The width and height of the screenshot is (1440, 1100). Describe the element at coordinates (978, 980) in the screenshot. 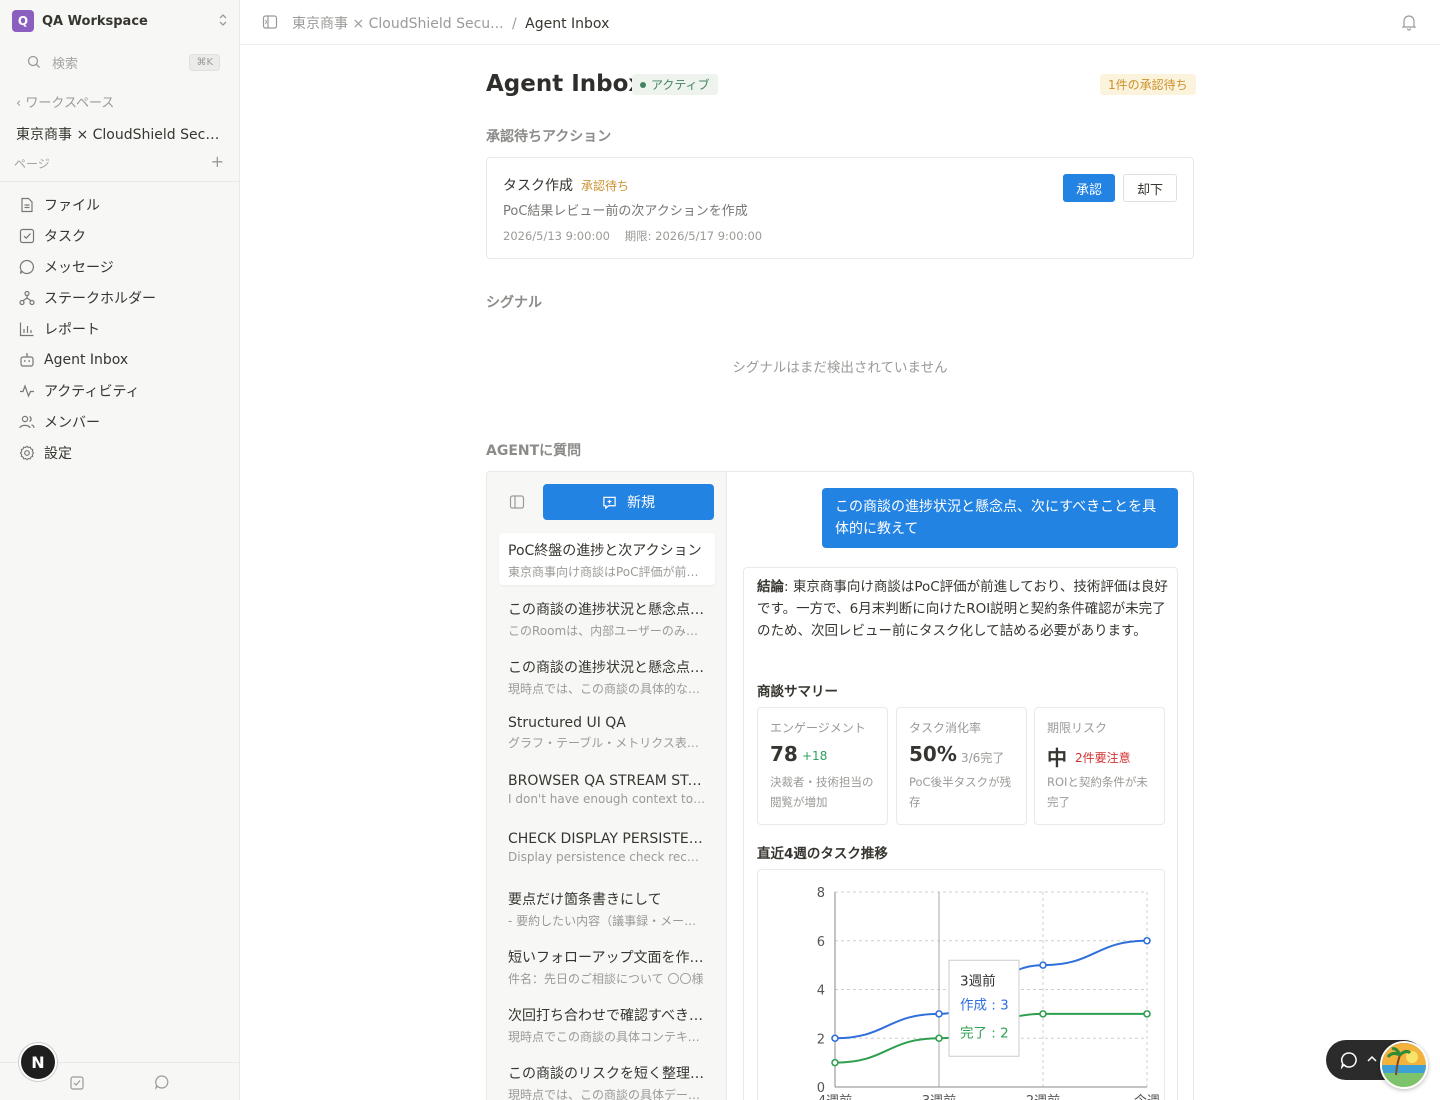

I see `tooltip-category: 3週前` at that location.